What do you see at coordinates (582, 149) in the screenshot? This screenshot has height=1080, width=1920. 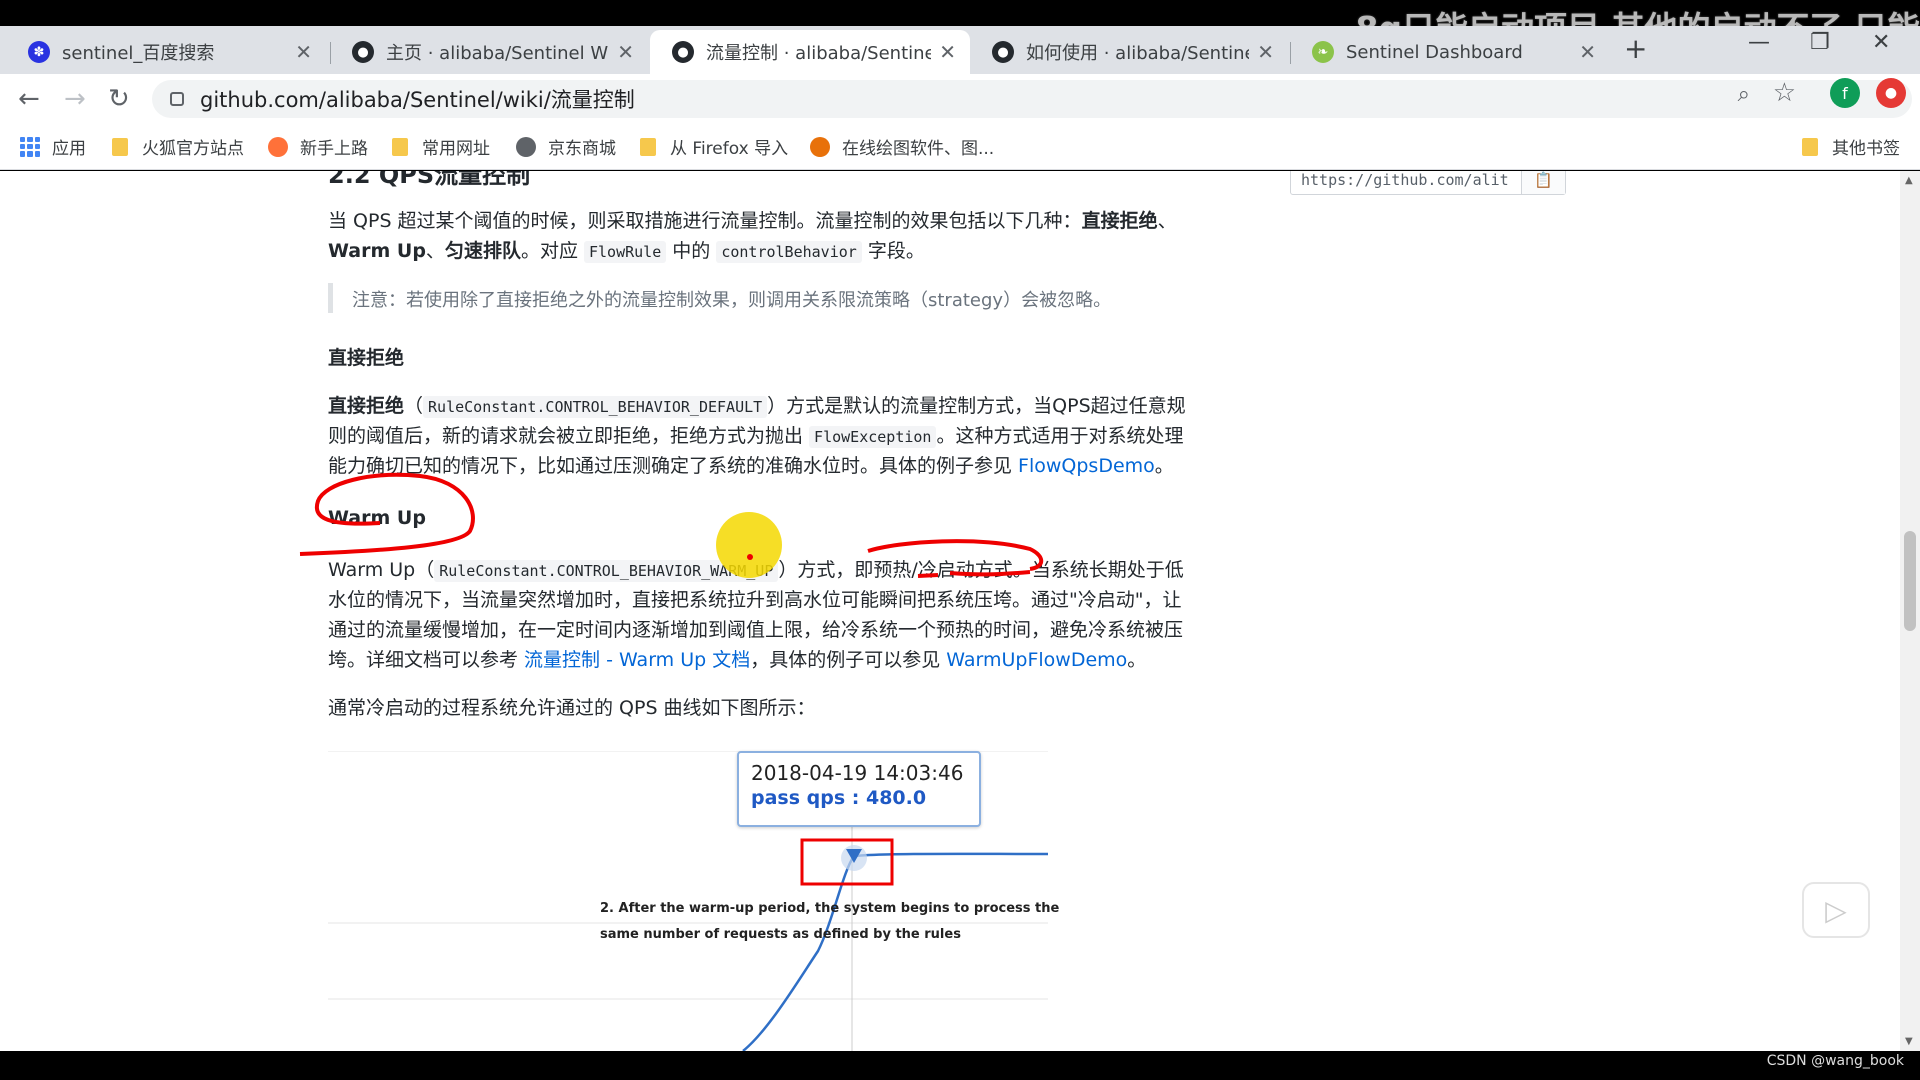 I see `bookmark-label: 京东商城` at bounding box center [582, 149].